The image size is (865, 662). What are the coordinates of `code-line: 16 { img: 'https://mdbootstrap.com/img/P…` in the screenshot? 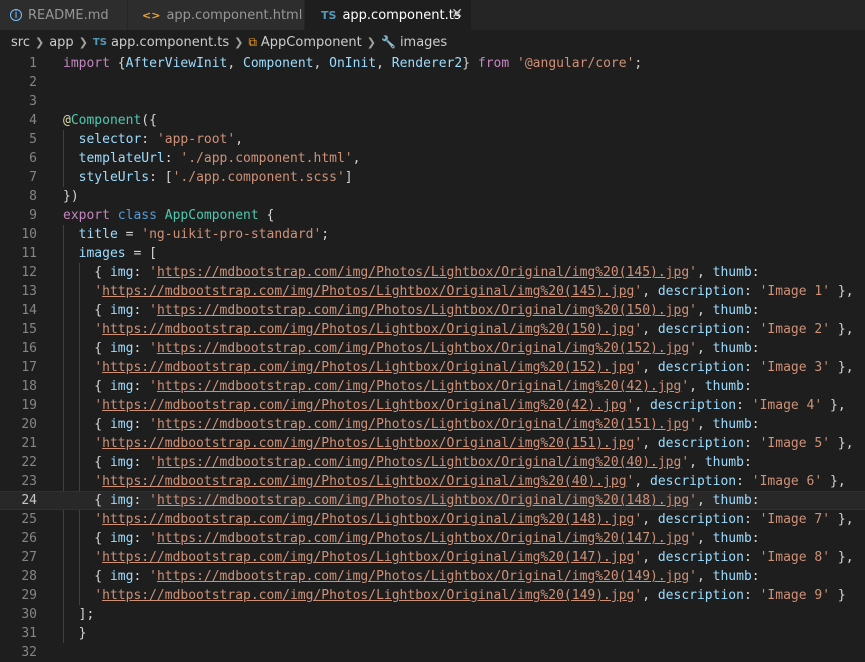 It's located at (432, 348).